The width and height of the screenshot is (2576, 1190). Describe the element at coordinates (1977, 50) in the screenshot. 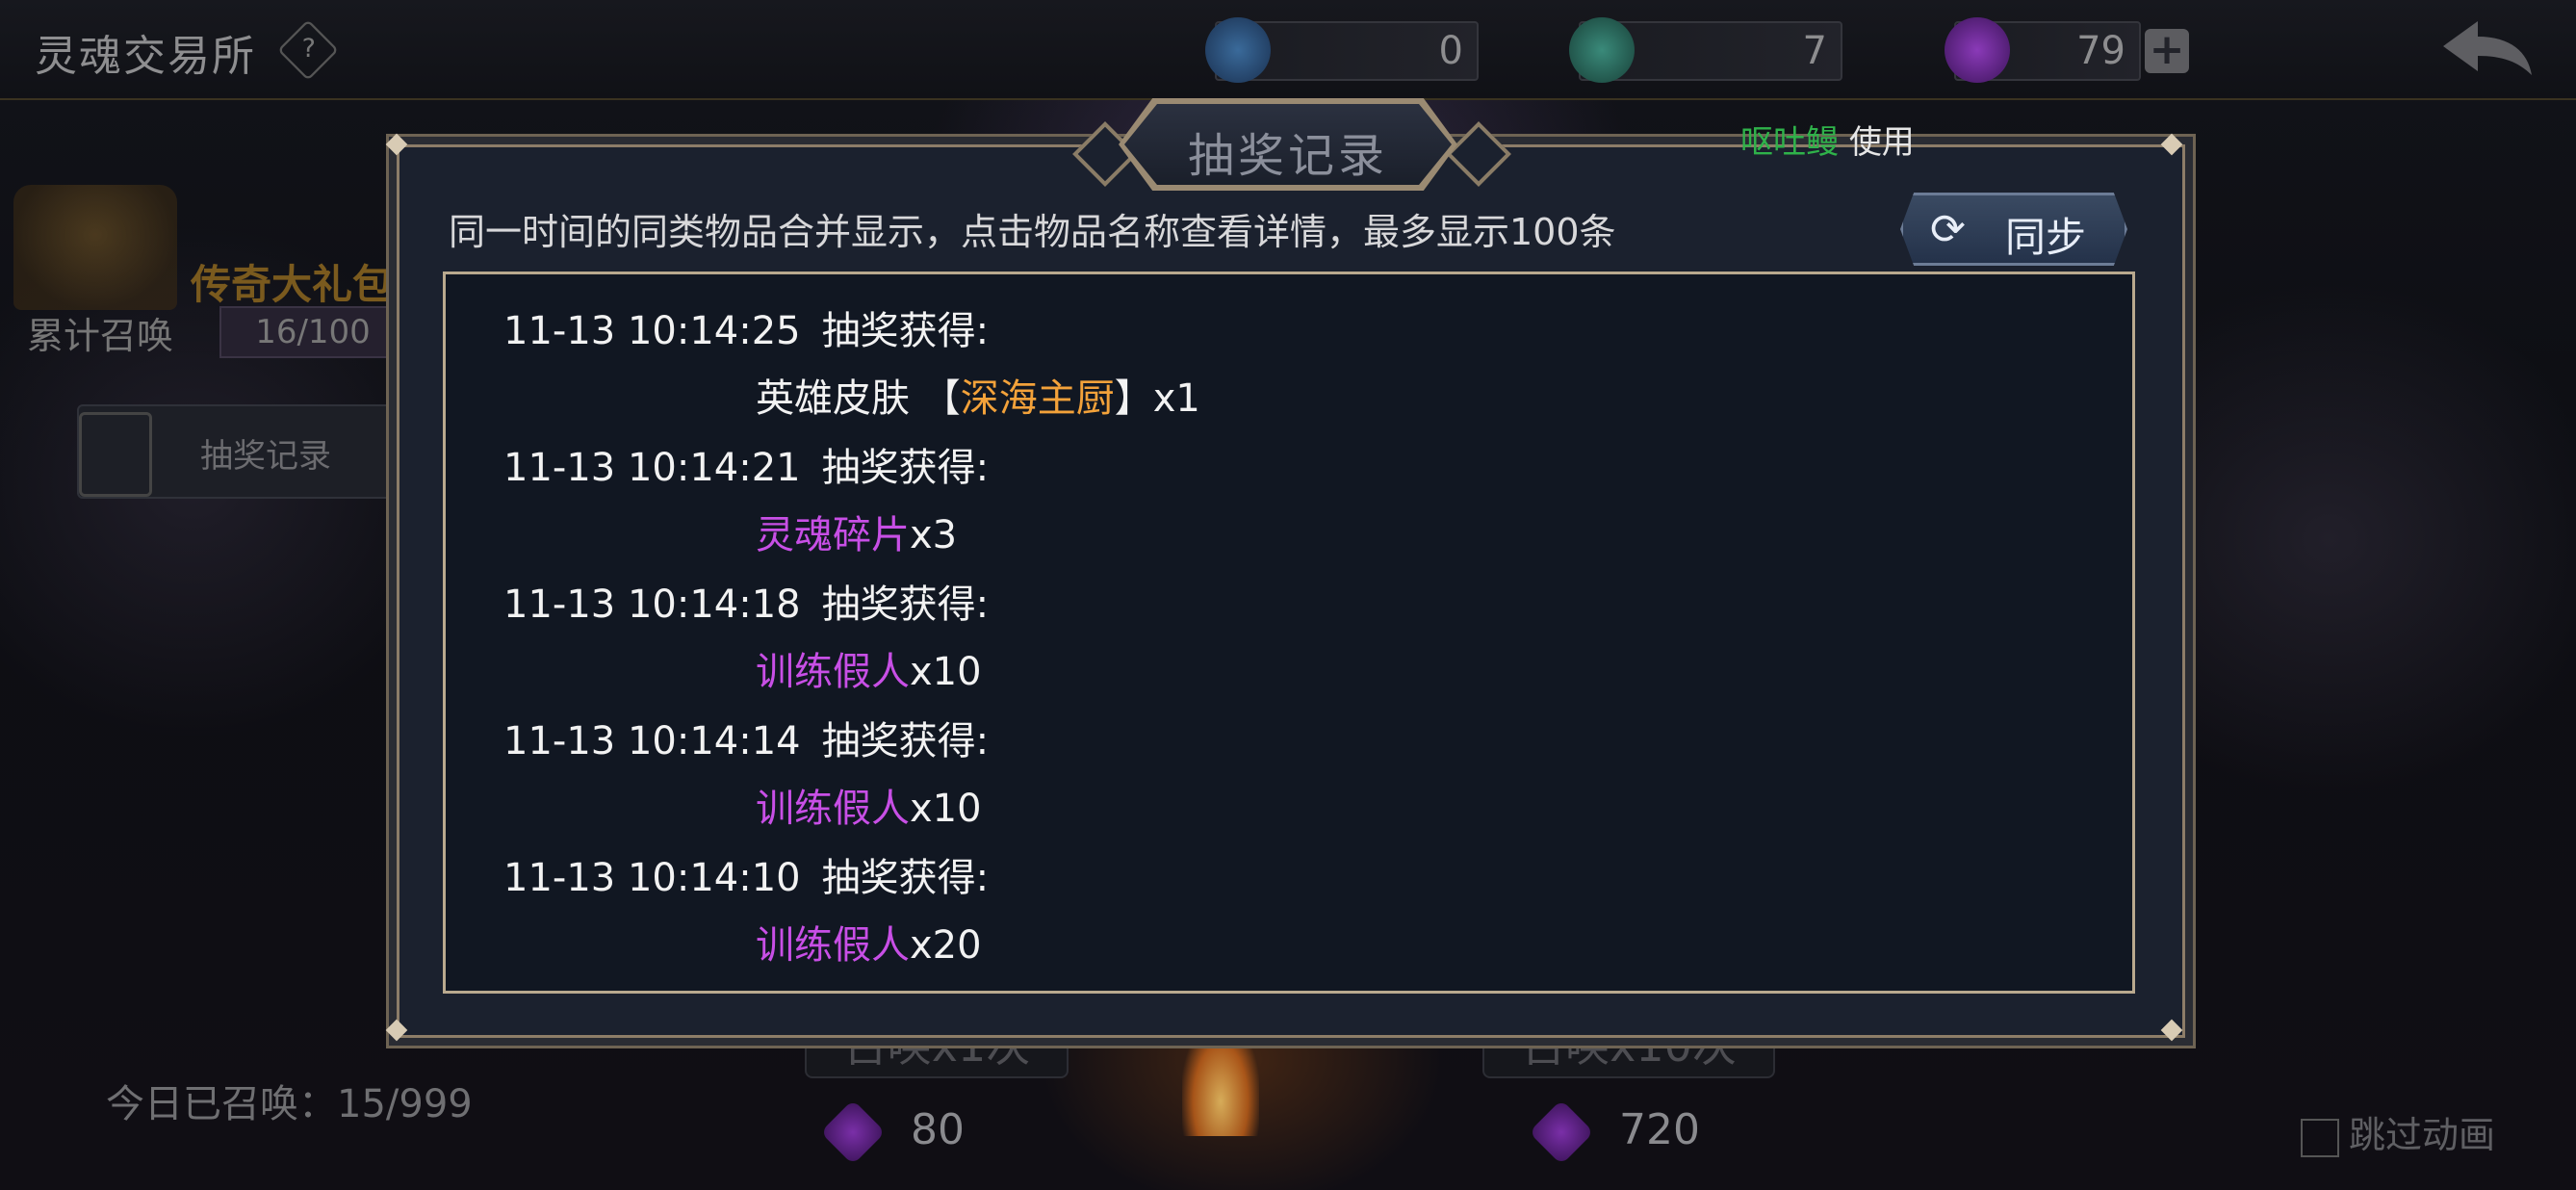

I see `purple-gem-icon` at that location.